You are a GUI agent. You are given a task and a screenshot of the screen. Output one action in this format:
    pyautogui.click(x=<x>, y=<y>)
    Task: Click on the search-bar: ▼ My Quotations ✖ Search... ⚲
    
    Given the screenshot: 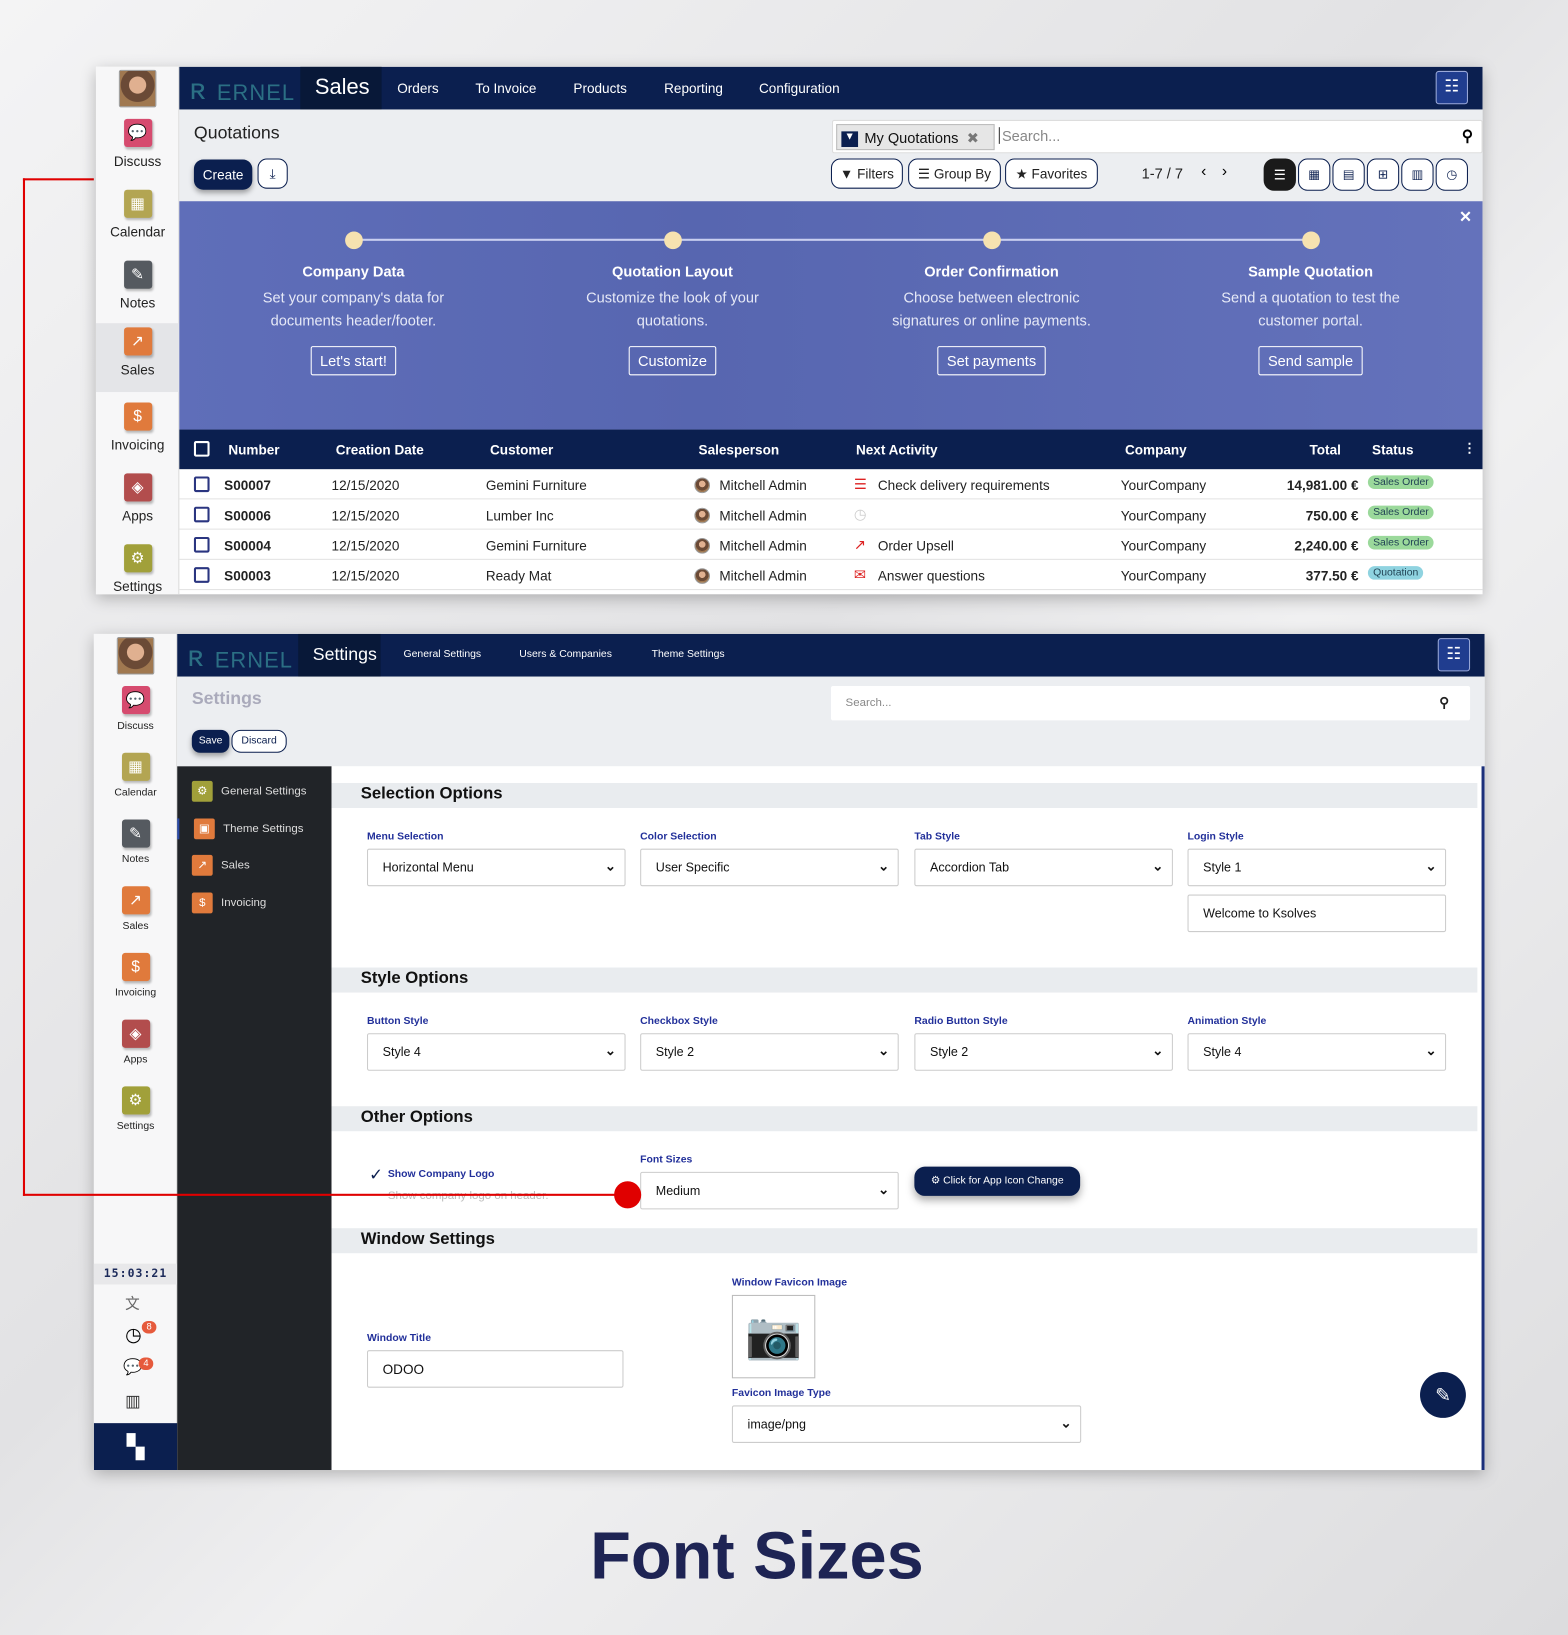 What is the action you would take?
    pyautogui.click(x=1157, y=136)
    